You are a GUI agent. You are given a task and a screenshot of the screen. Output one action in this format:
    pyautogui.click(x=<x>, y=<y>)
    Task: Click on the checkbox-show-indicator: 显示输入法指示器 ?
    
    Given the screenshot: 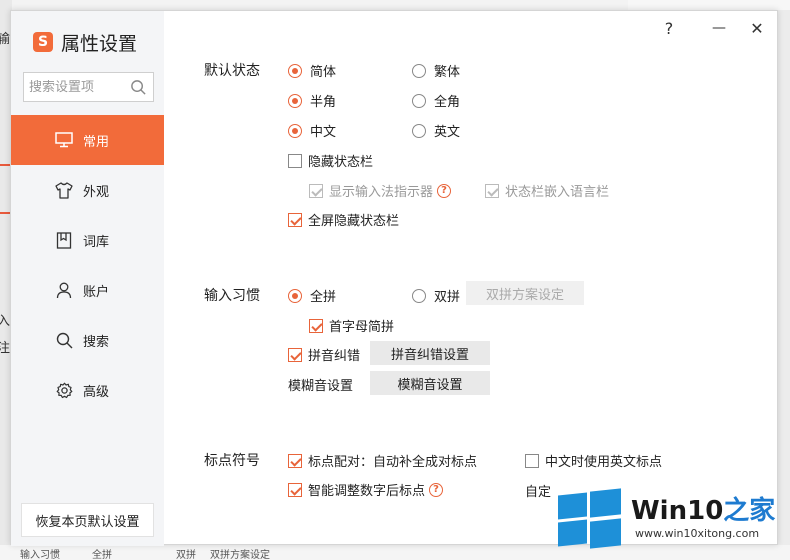 What is the action you would take?
    pyautogui.click(x=380, y=190)
    